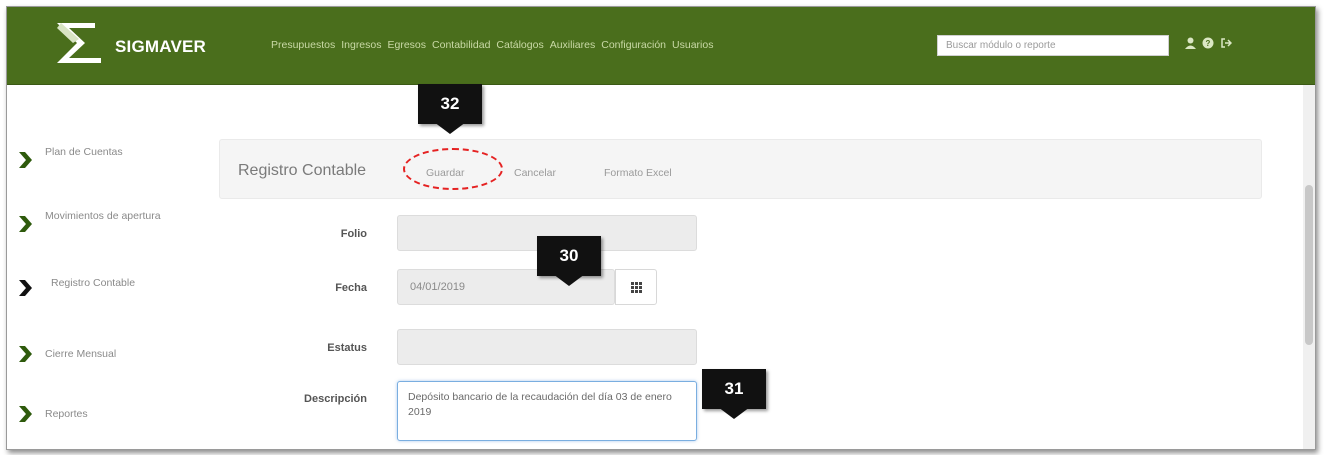 The width and height of the screenshot is (1326, 455). What do you see at coordinates (407, 45) in the screenshot?
I see `menu-item-egresos: Egresos` at bounding box center [407, 45].